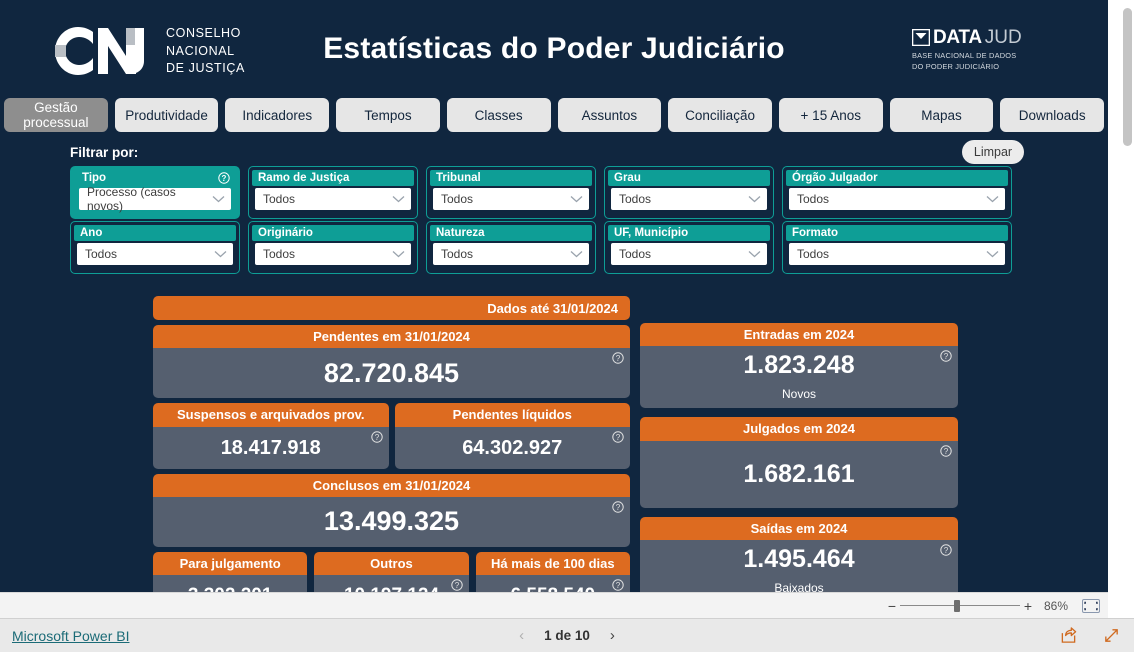 This screenshot has width=1134, height=652. I want to click on filter-card-orgao-julgador: Órgão Julgador Todos, so click(897, 192).